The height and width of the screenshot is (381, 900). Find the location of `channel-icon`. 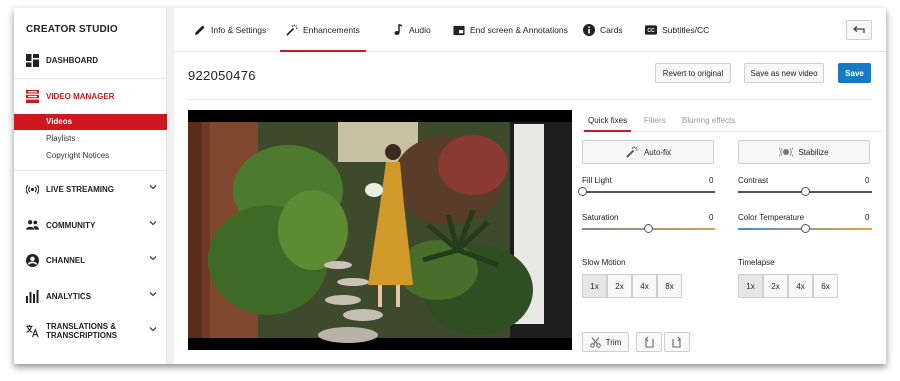

channel-icon is located at coordinates (32, 260).